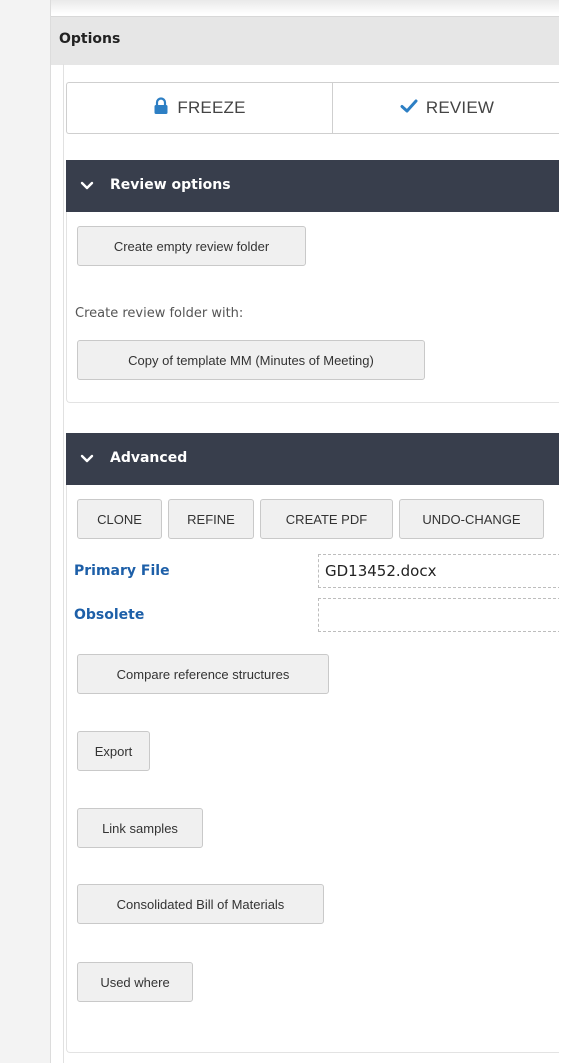 This screenshot has width=581, height=1063. What do you see at coordinates (122, 571) in the screenshot?
I see `primary-file-label: Primary File` at bounding box center [122, 571].